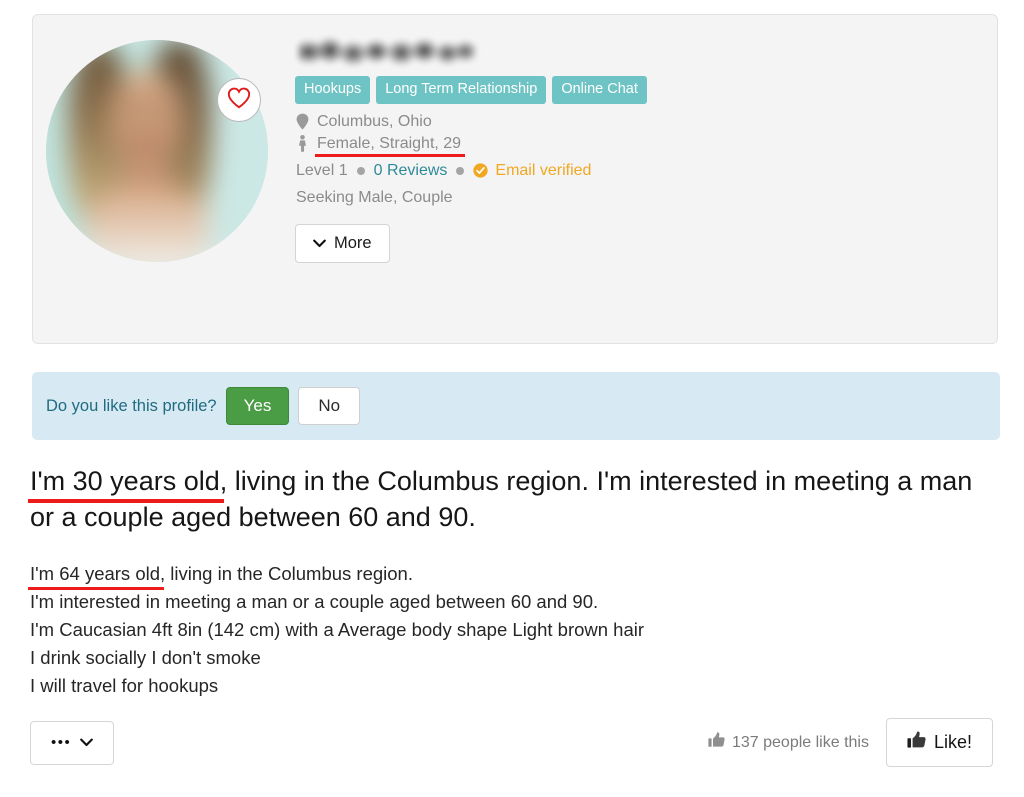 This screenshot has width=1024, height=797. What do you see at coordinates (374, 197) in the screenshot?
I see `seeking-text: Seeking Male, Couple` at bounding box center [374, 197].